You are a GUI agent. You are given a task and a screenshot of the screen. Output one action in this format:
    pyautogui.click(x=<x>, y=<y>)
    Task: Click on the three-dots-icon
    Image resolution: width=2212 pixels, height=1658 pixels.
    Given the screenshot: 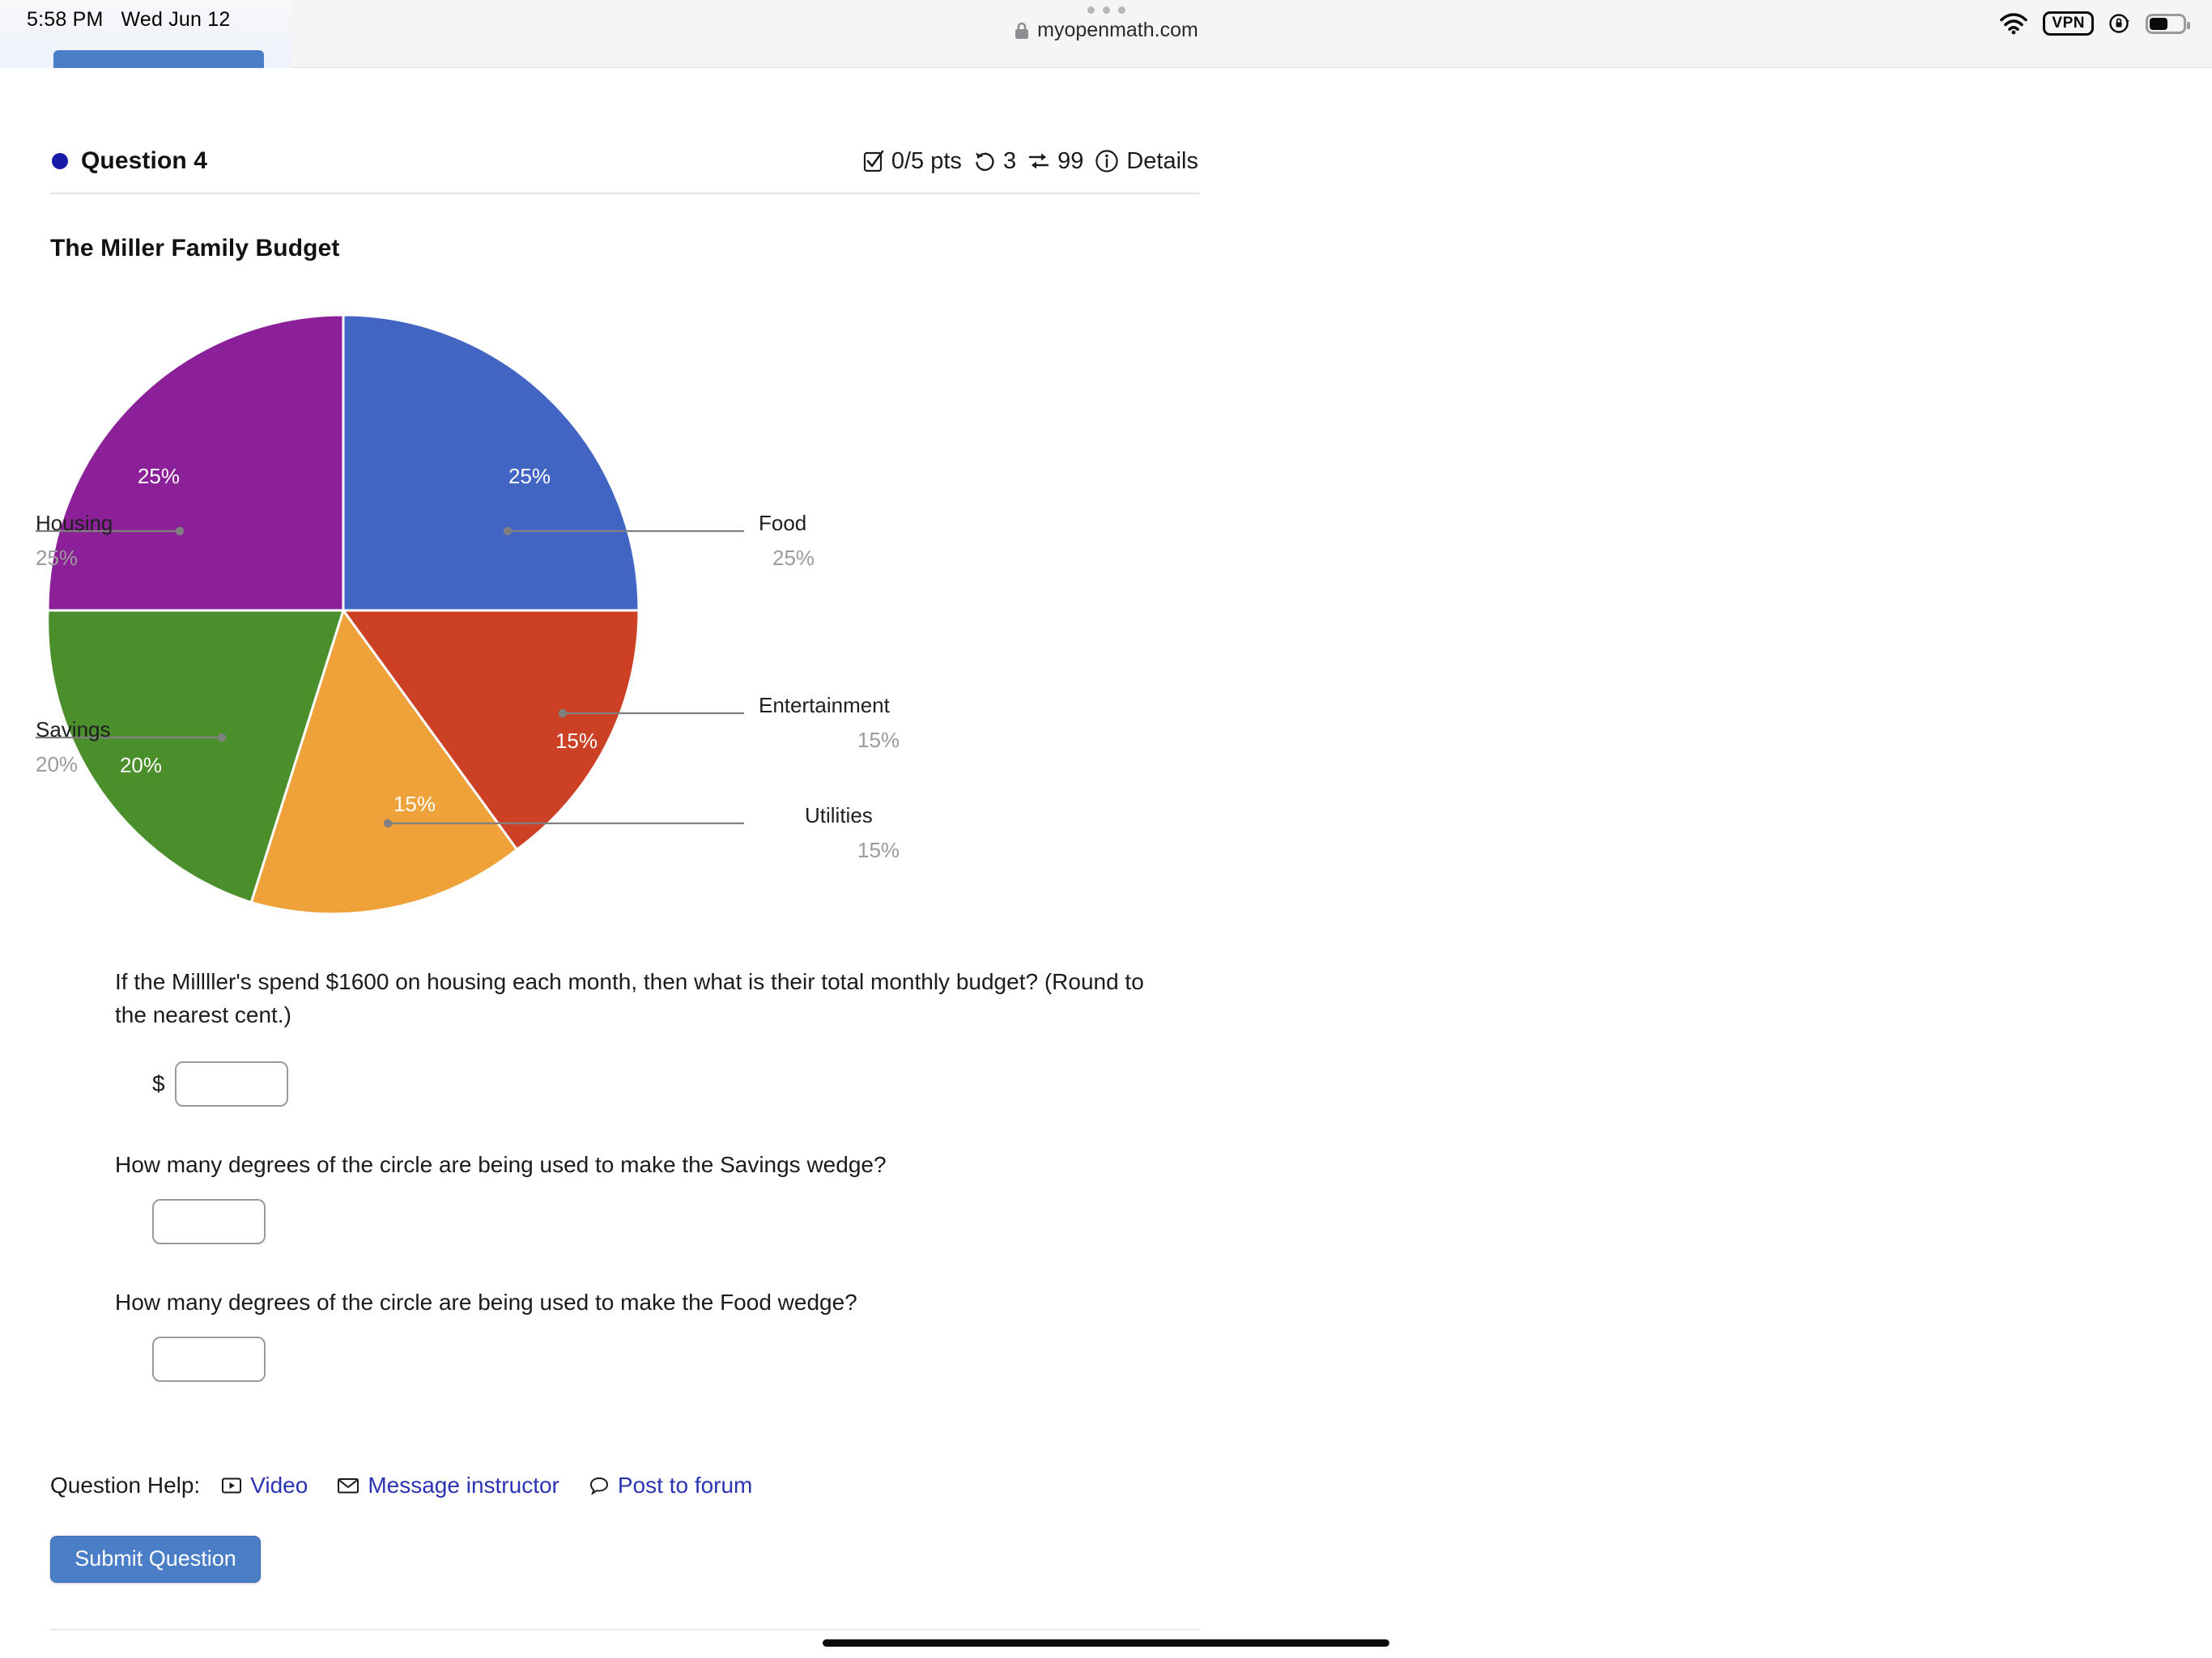 What is the action you would take?
    pyautogui.click(x=1106, y=10)
    